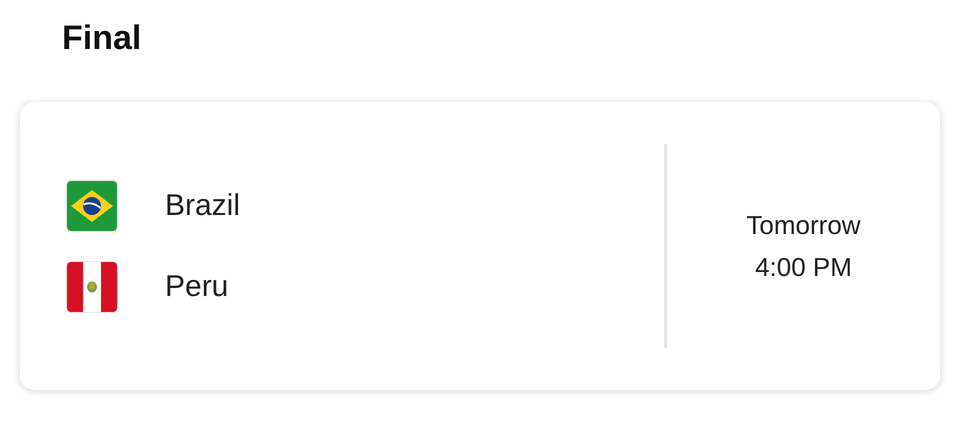 The width and height of the screenshot is (960, 448). What do you see at coordinates (803, 246) in the screenshot?
I see `match-time: Tomorrow 4:00 PM` at bounding box center [803, 246].